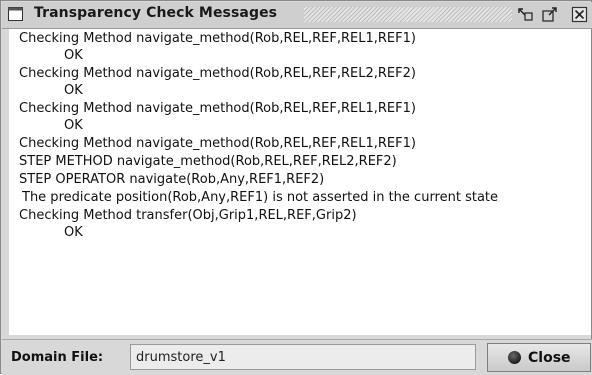  What do you see at coordinates (57, 357) in the screenshot?
I see `domain-file-label: Domain File:` at bounding box center [57, 357].